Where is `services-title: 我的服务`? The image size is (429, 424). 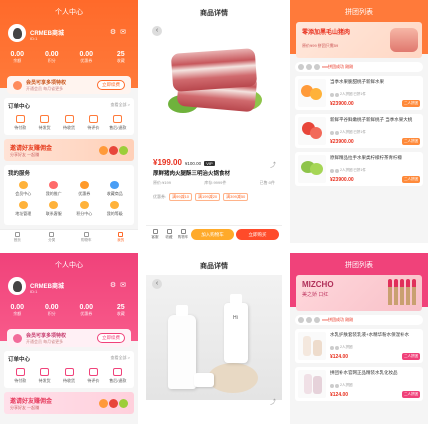
services-title: 我的服务 is located at coordinates (19, 174).